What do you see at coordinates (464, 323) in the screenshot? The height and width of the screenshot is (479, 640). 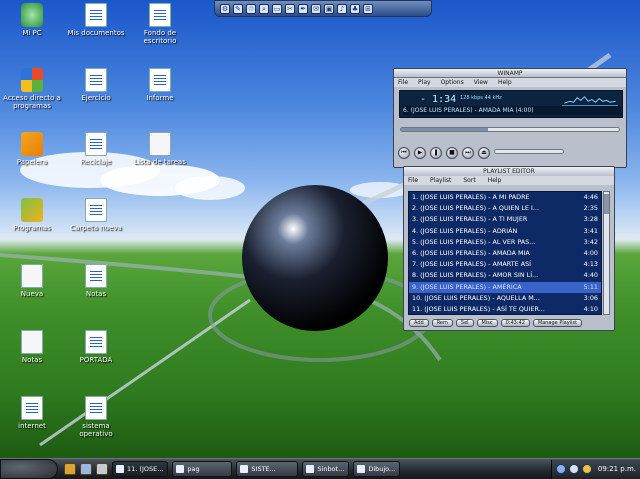 I see `select-button: Sel` at bounding box center [464, 323].